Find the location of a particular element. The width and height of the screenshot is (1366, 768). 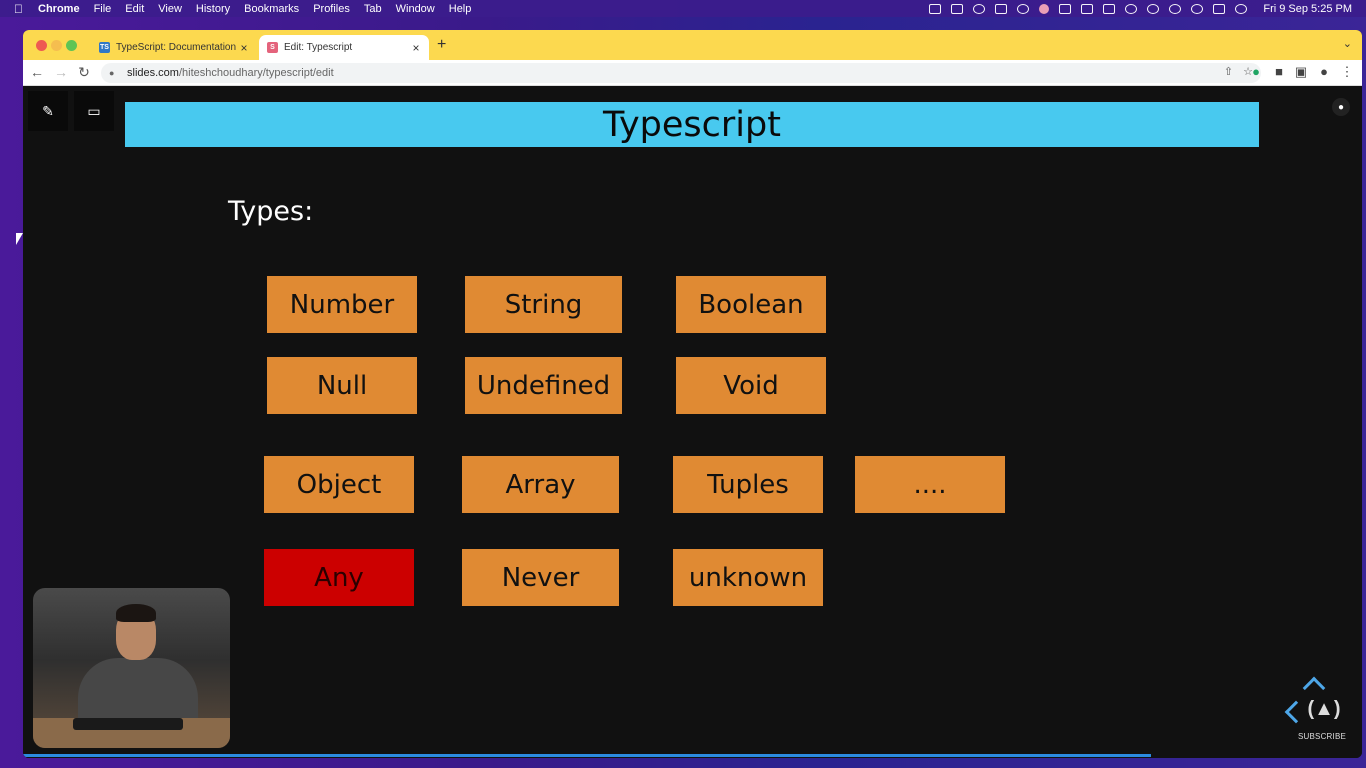

subscribe-label: SUBSCRIBE is located at coordinates (1322, 736).